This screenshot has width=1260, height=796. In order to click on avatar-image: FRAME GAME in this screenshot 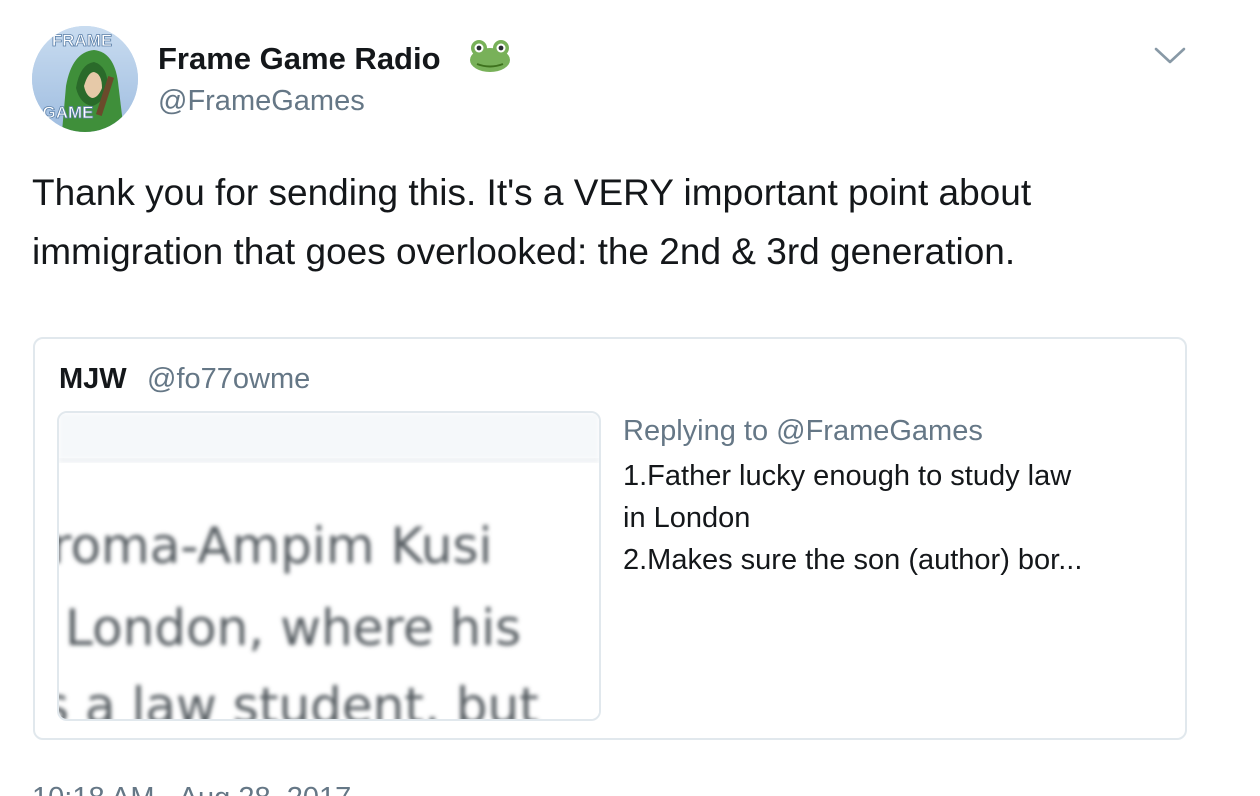, I will do `click(85, 79)`.